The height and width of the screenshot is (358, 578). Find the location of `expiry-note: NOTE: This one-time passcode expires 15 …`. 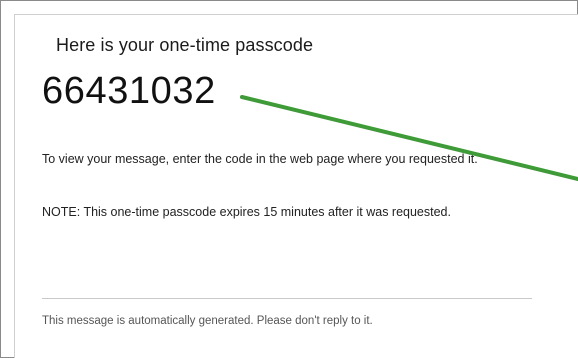

expiry-note: NOTE: This one-time passcode expires 15 … is located at coordinates (246, 212).